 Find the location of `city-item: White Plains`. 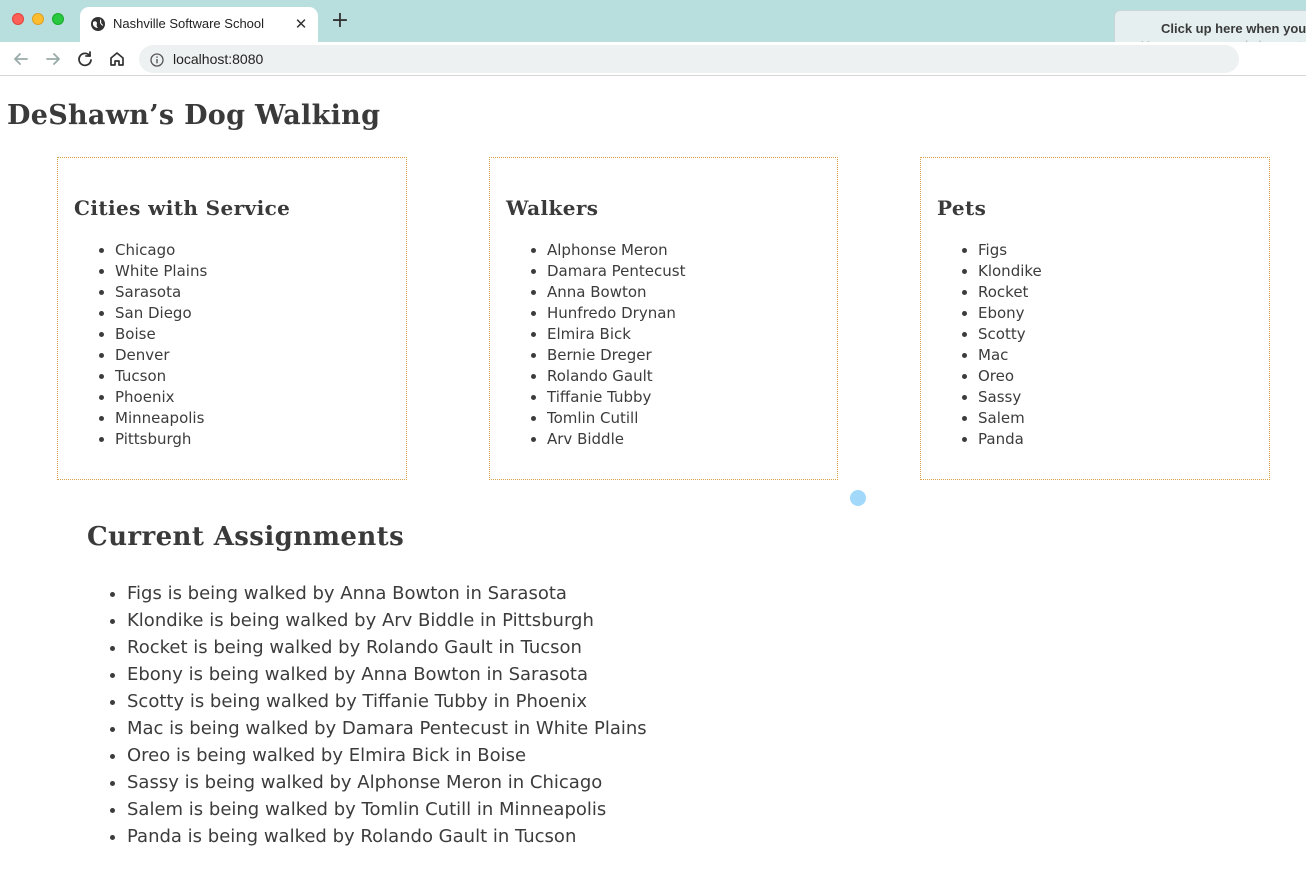

city-item: White Plains is located at coordinates (161, 271).